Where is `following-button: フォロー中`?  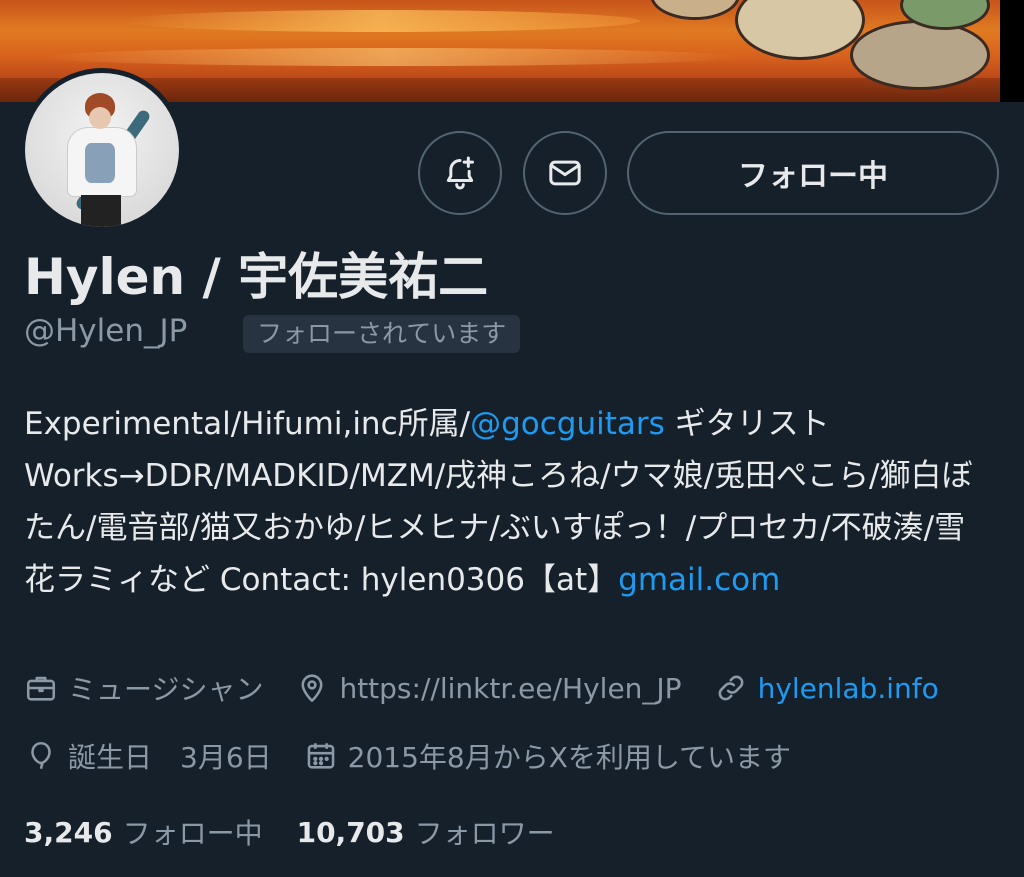 following-button: フォロー中 is located at coordinates (813, 173).